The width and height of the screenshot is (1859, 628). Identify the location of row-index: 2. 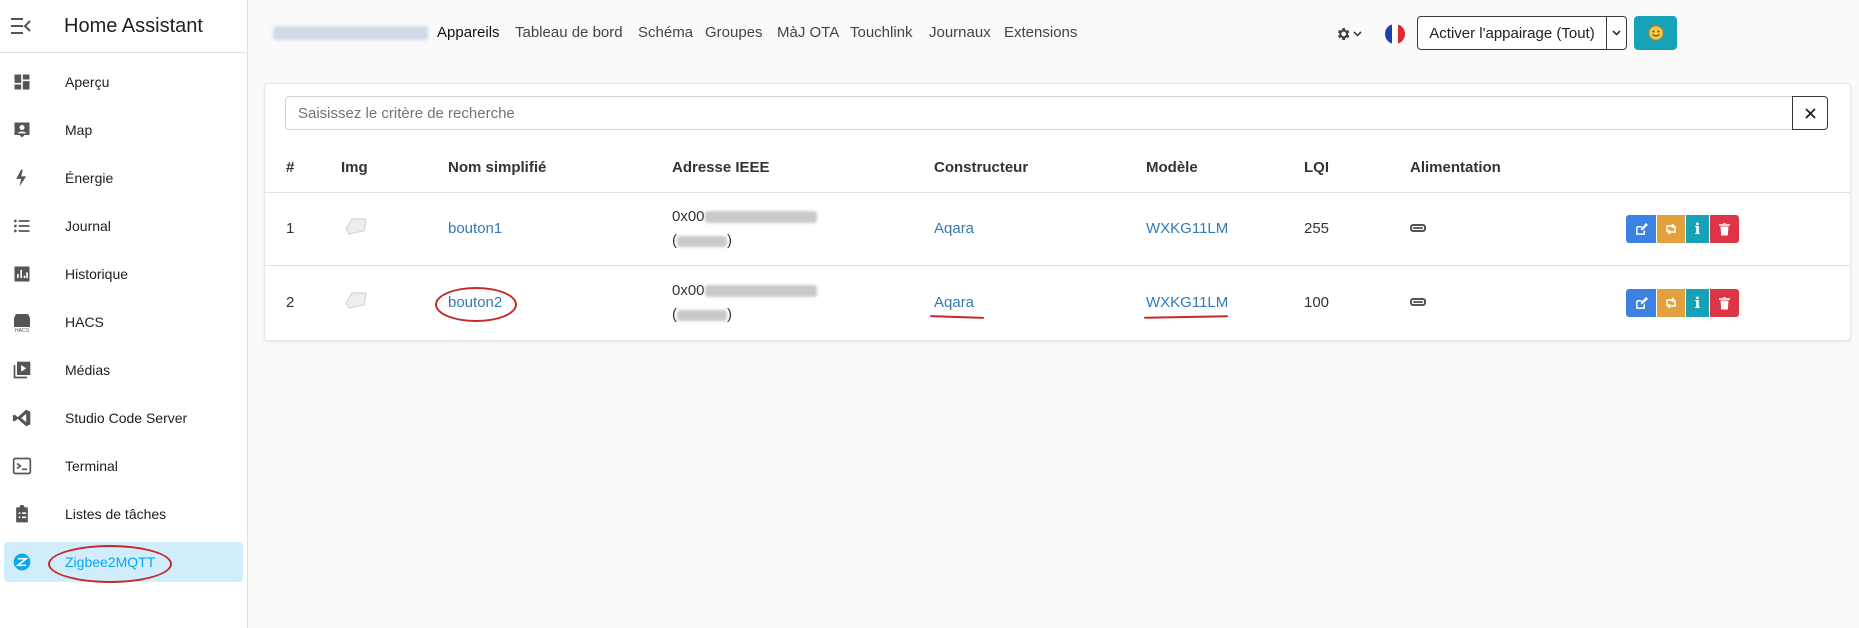
(290, 302).